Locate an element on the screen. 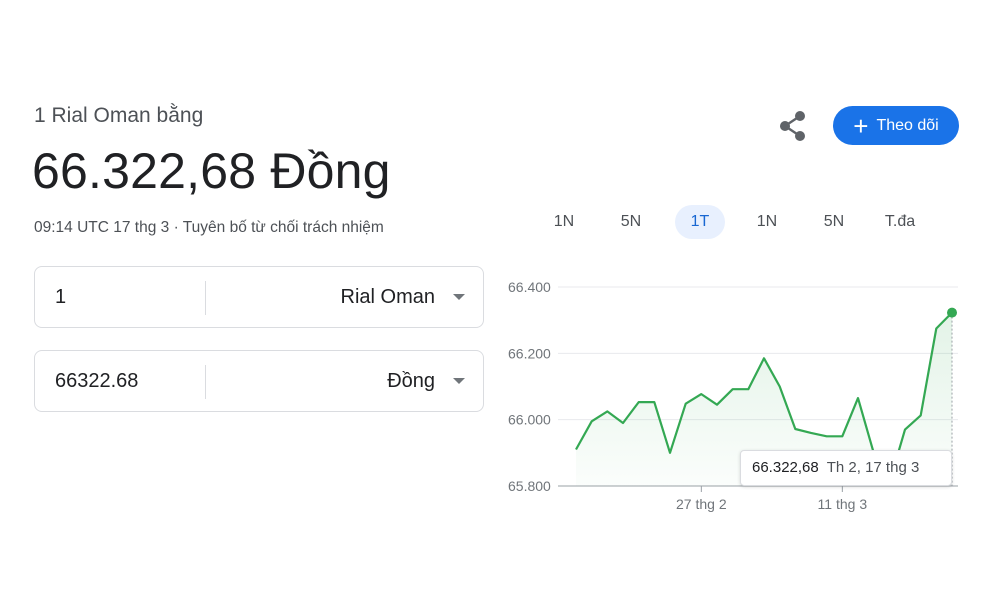  share-button is located at coordinates (793, 126).